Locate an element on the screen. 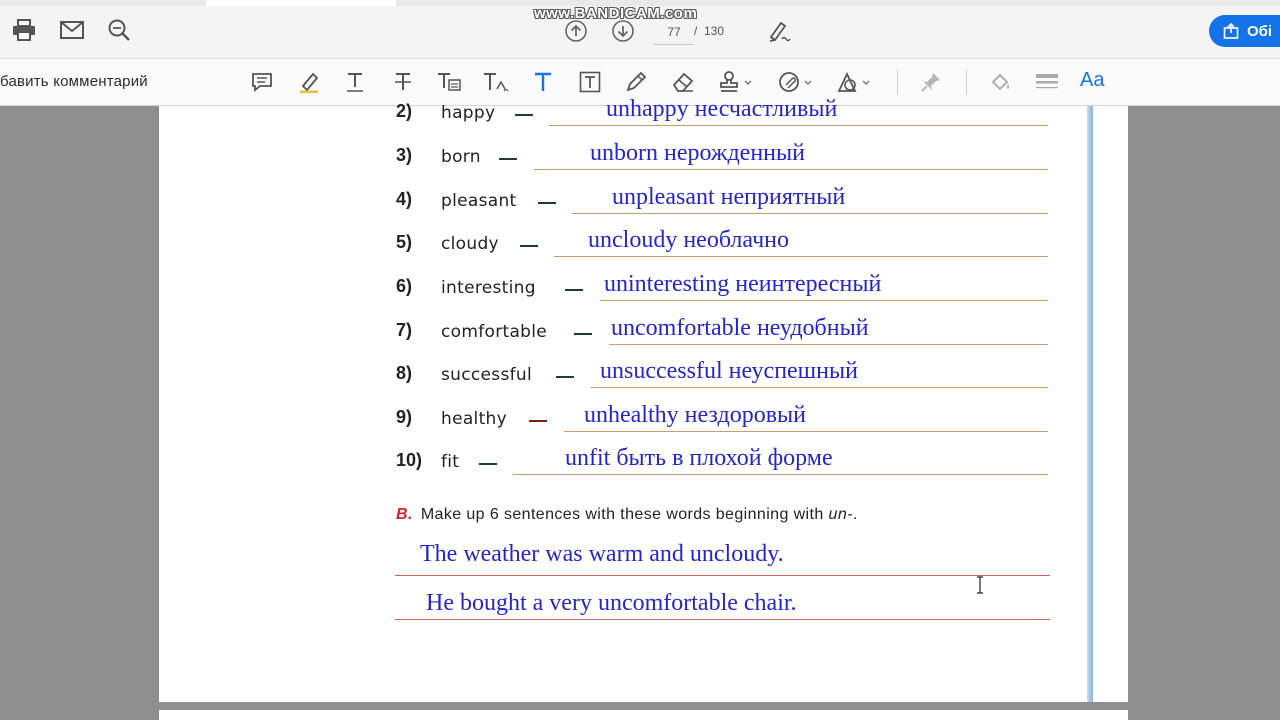  add-comment-label: бавить комментарий is located at coordinates (74, 81).